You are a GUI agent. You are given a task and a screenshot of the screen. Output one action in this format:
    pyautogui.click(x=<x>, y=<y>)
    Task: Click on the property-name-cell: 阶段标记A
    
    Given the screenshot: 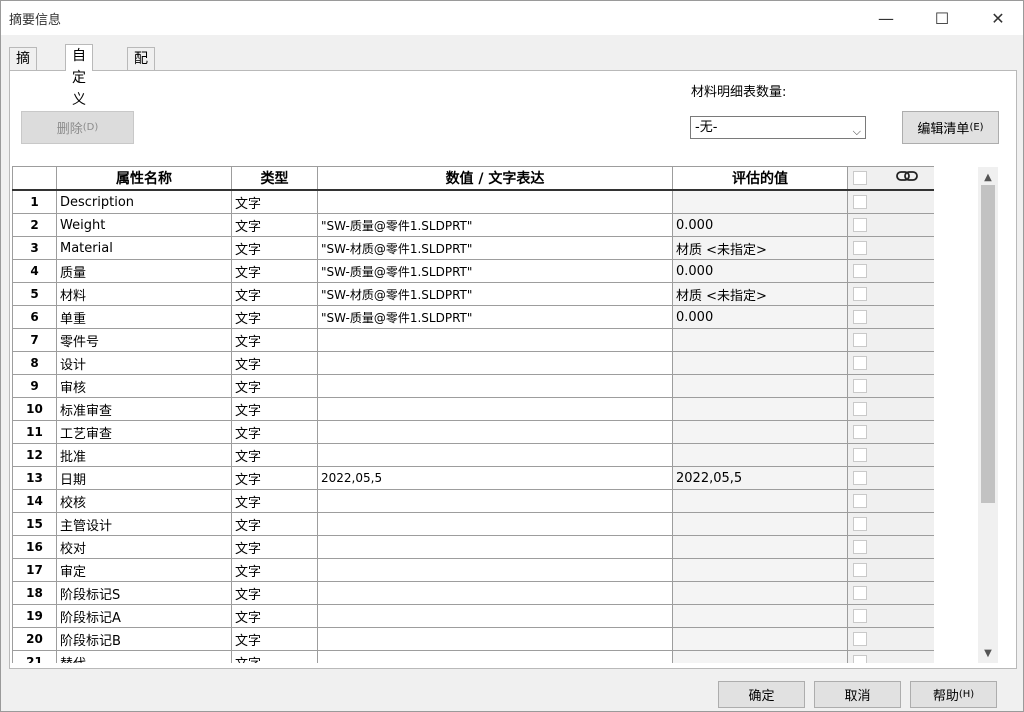 What is the action you would take?
    pyautogui.click(x=144, y=616)
    